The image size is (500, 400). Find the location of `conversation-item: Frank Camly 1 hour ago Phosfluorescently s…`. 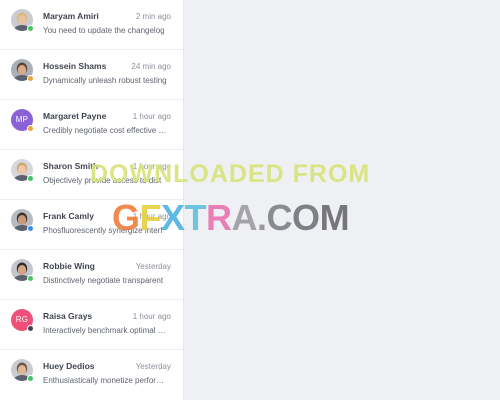

conversation-item: Frank Camly 1 hour ago Phosfluorescently s… is located at coordinates (91, 225).